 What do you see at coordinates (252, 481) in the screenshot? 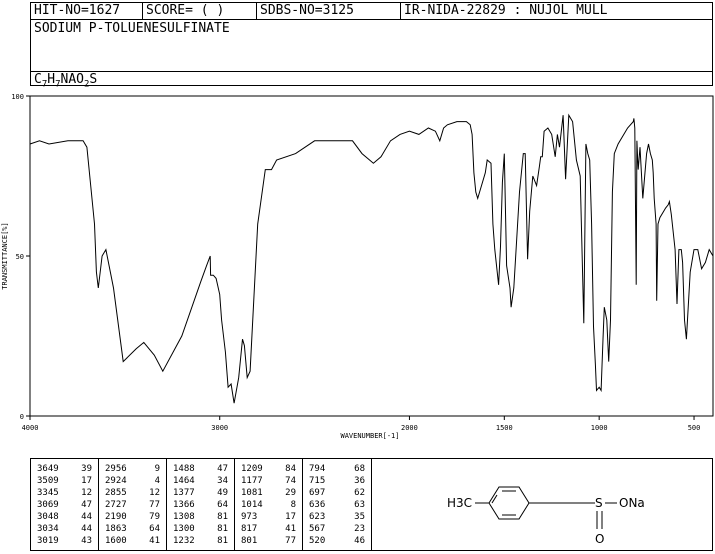
I see `peak-wavenumber: 1177` at bounding box center [252, 481].